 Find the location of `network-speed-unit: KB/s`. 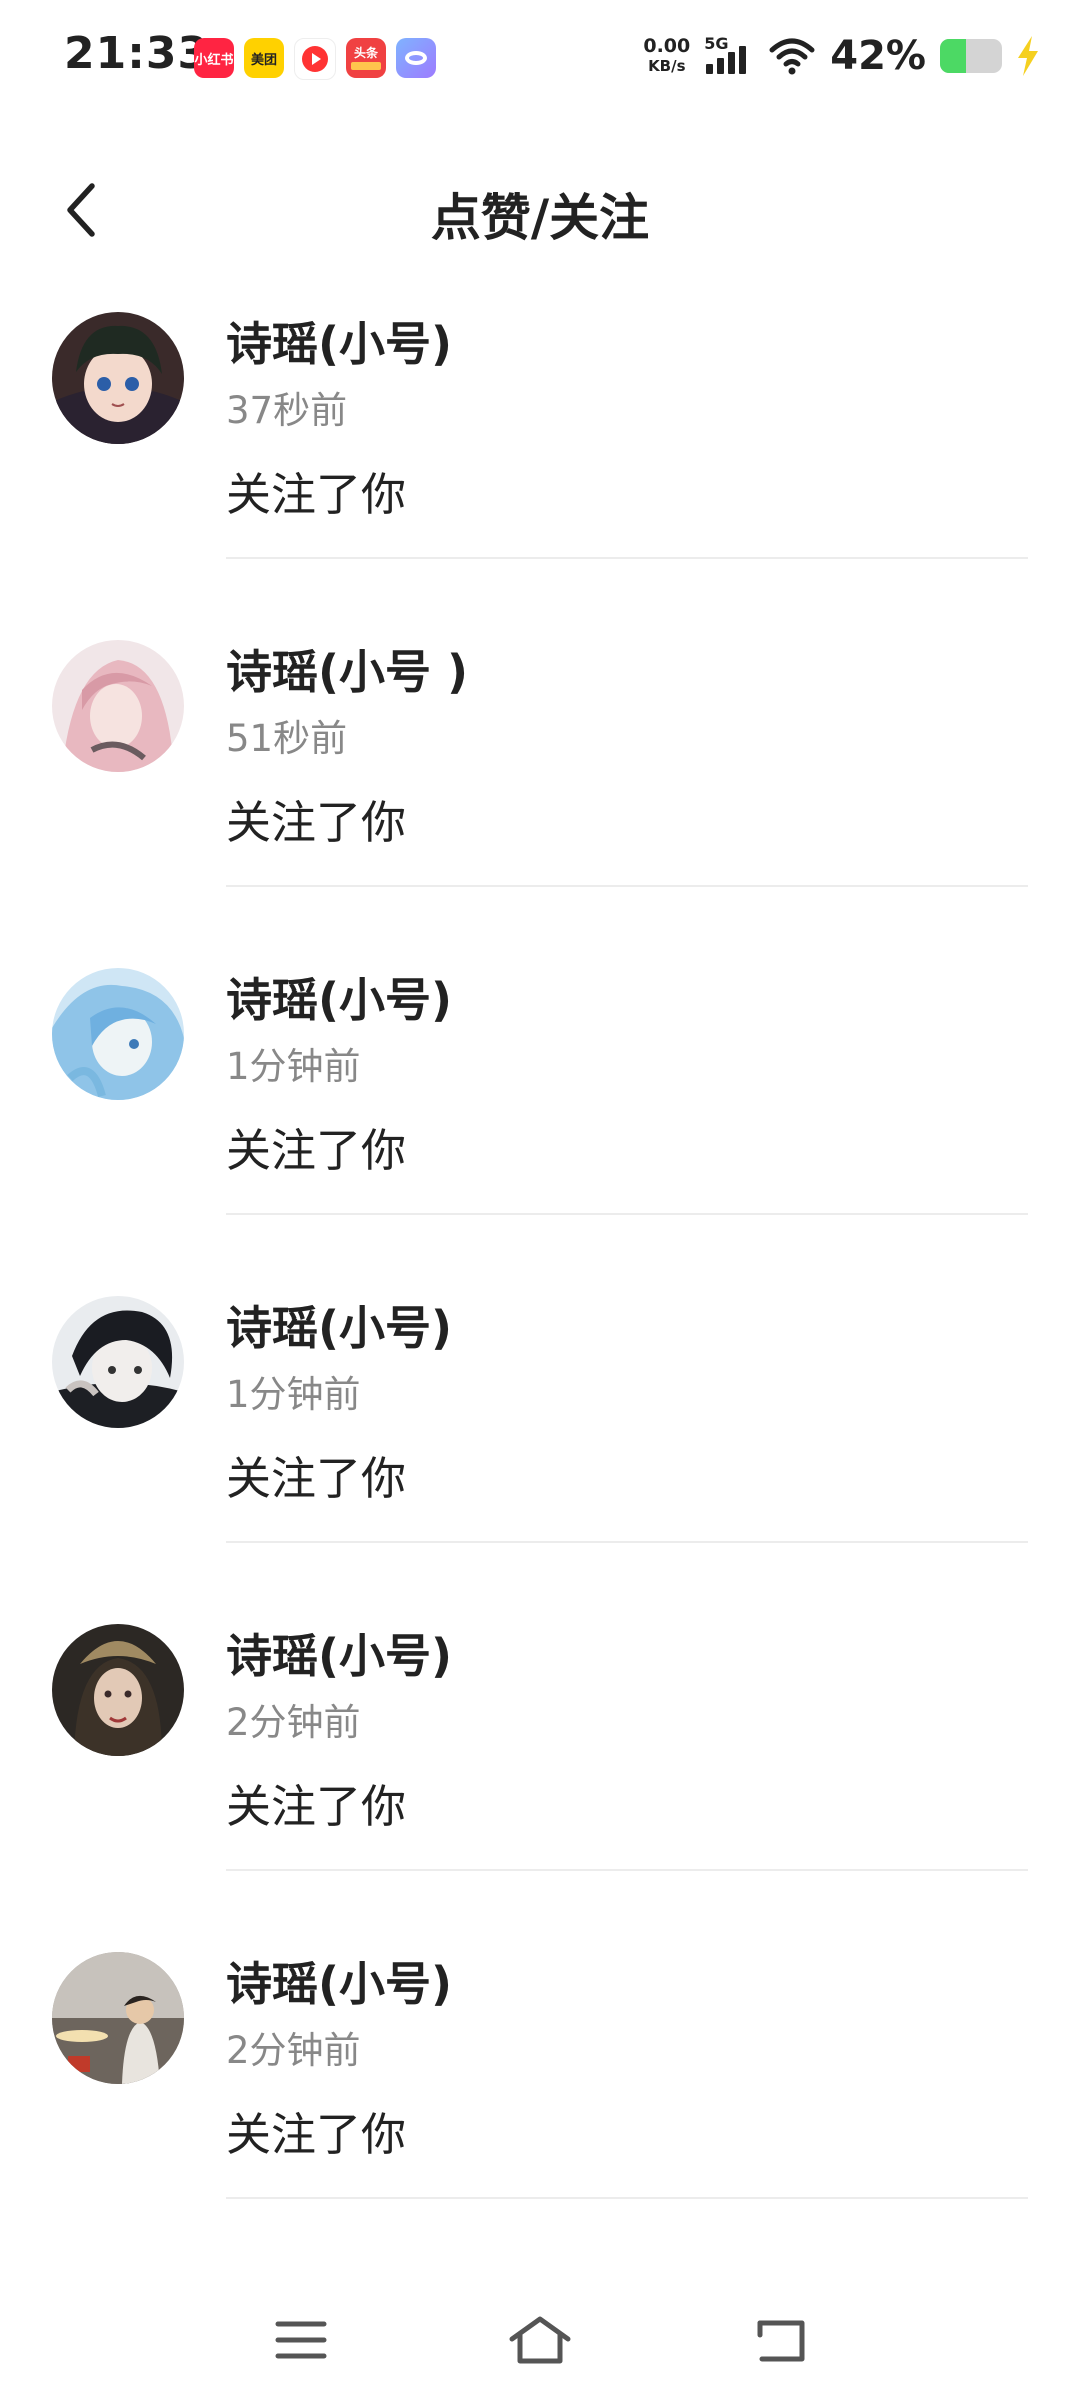

network-speed-unit: KB/s is located at coordinates (667, 66).